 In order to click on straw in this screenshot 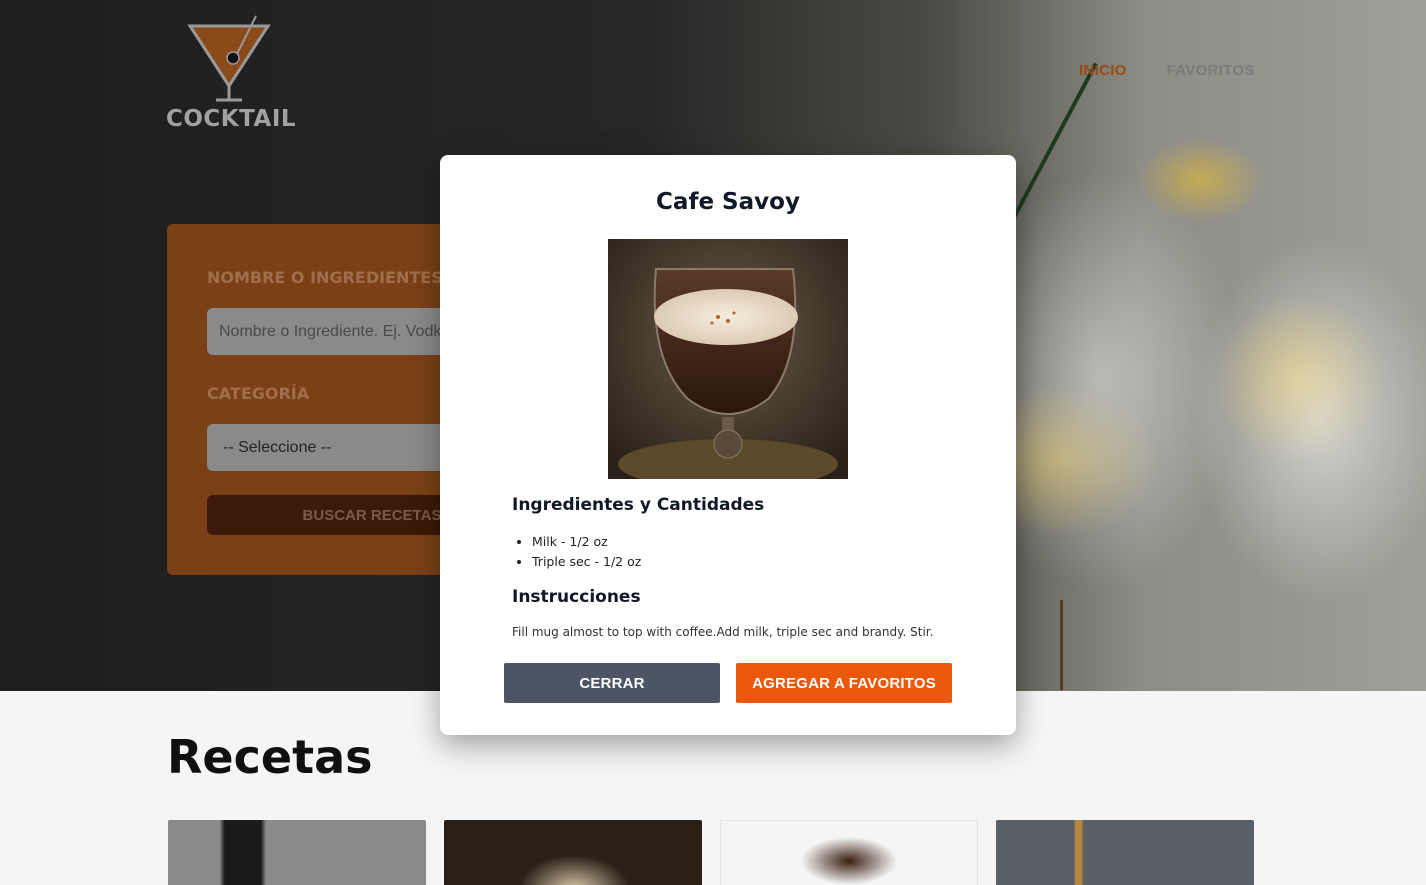, I will do `click(1061, 645)`.